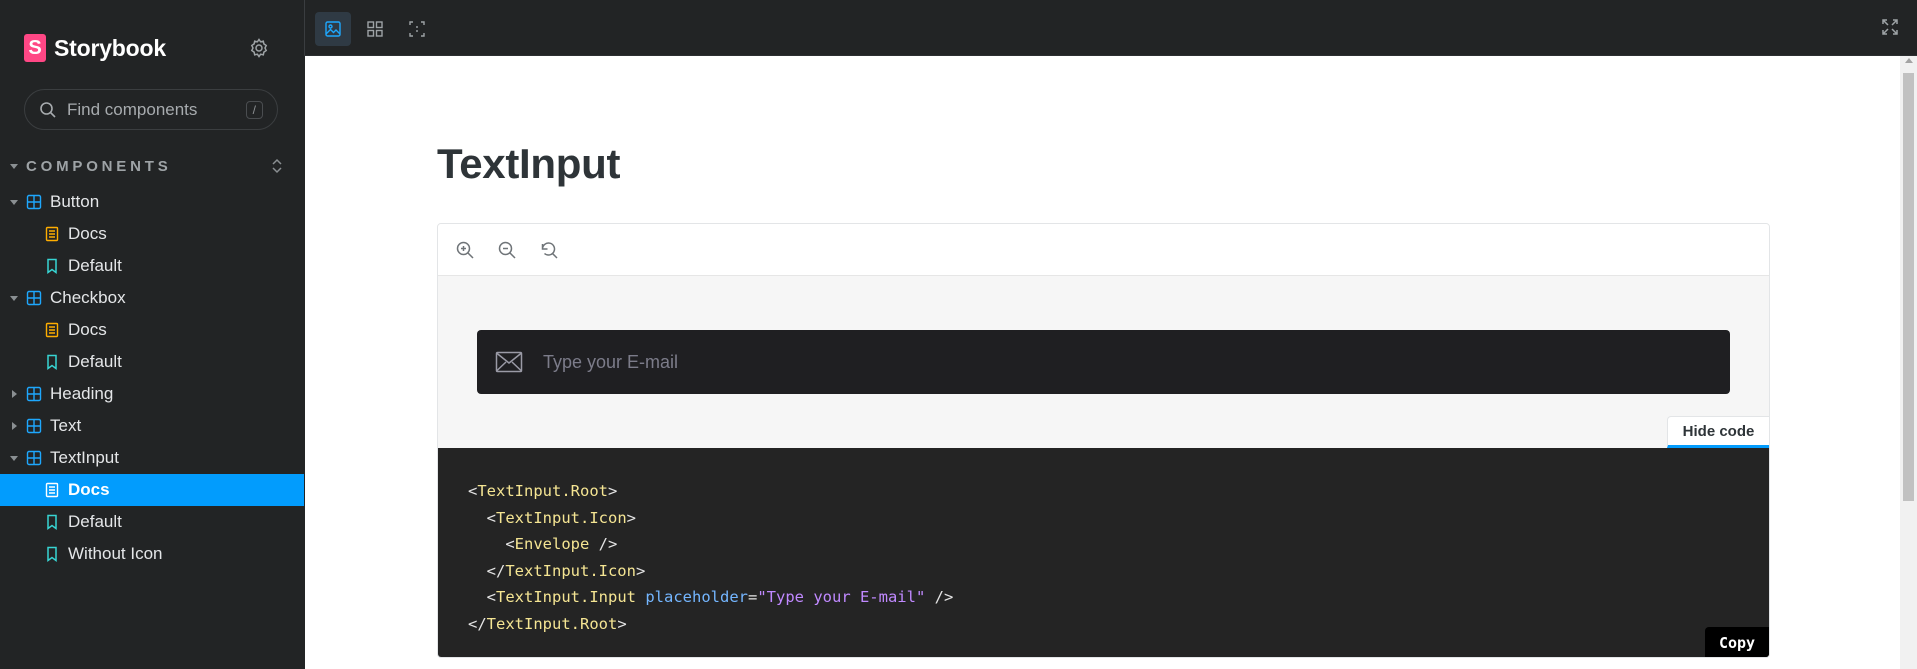 The image size is (1917, 669). Describe the element at coordinates (1110, 28) in the screenshot. I see `preview-toolbar` at that location.